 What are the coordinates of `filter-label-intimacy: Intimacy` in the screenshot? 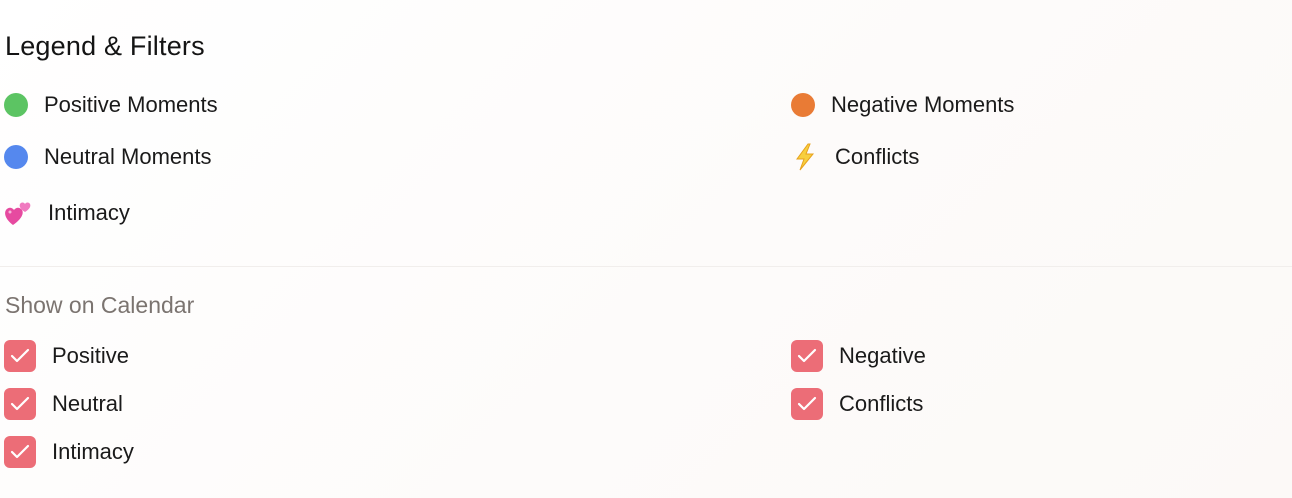 It's located at (93, 452).